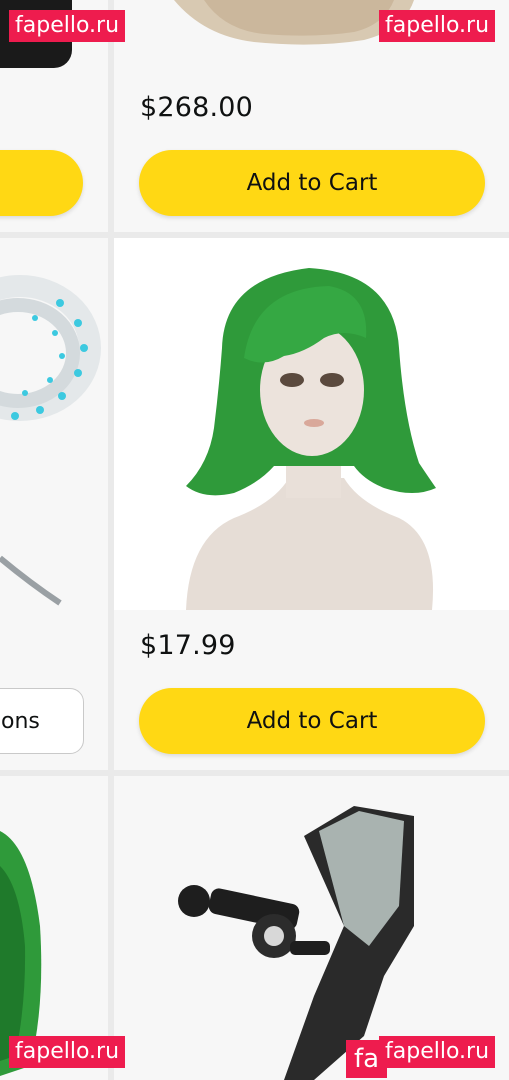 Image resolution: width=509 pixels, height=1080 pixels. Describe the element at coordinates (41, 183) in the screenshot. I see `add-to-cart-button-partial` at that location.